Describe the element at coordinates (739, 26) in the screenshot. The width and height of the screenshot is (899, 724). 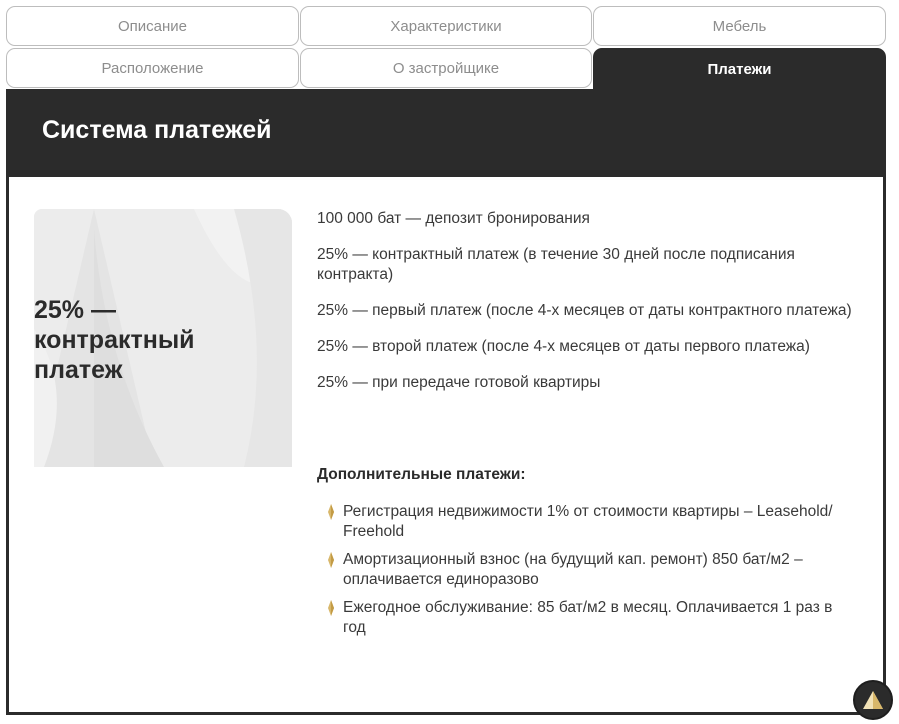
I see `tab-furniture: Мебель` at that location.